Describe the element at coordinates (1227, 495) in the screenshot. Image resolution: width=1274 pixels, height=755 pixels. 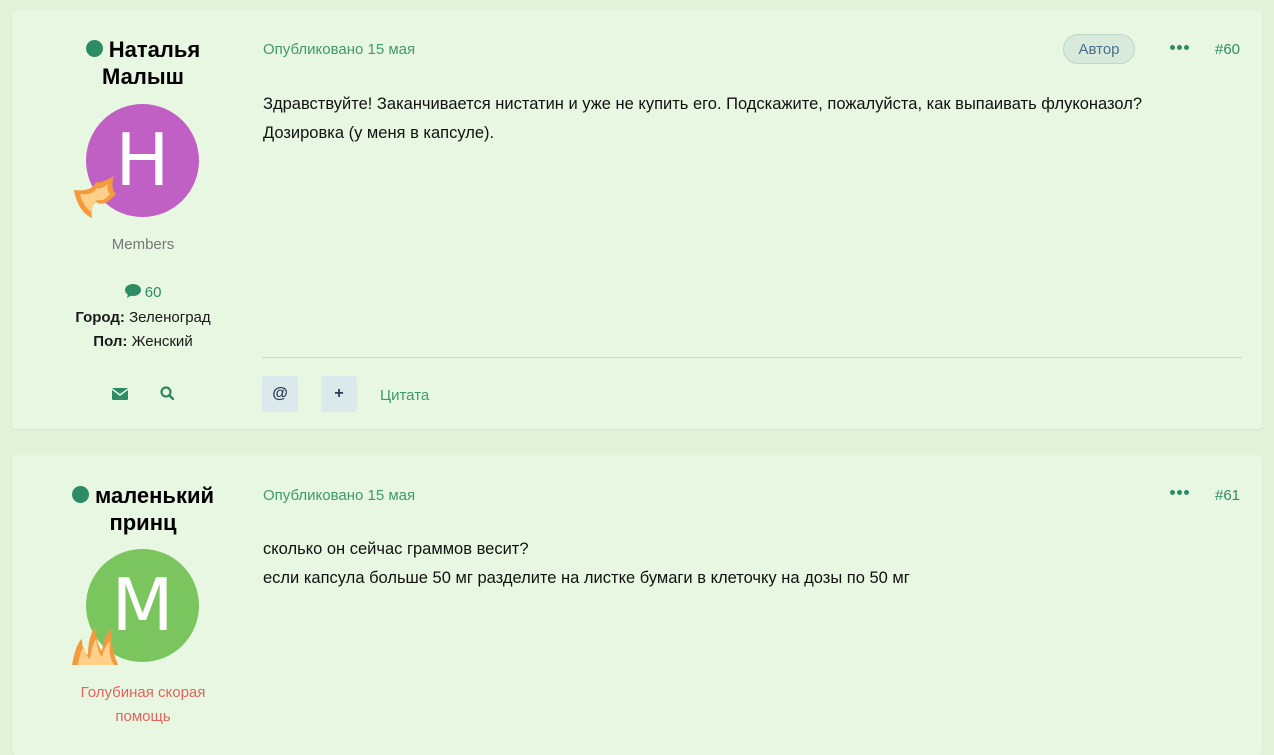
I see `post-number: #61` at that location.